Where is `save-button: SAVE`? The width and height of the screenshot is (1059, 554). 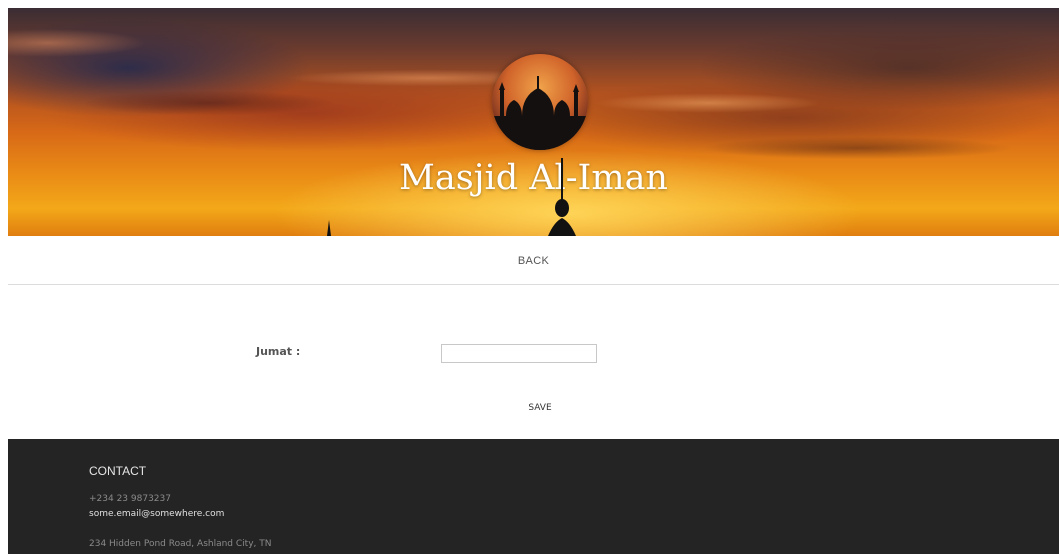
save-button: SAVE is located at coordinates (540, 408).